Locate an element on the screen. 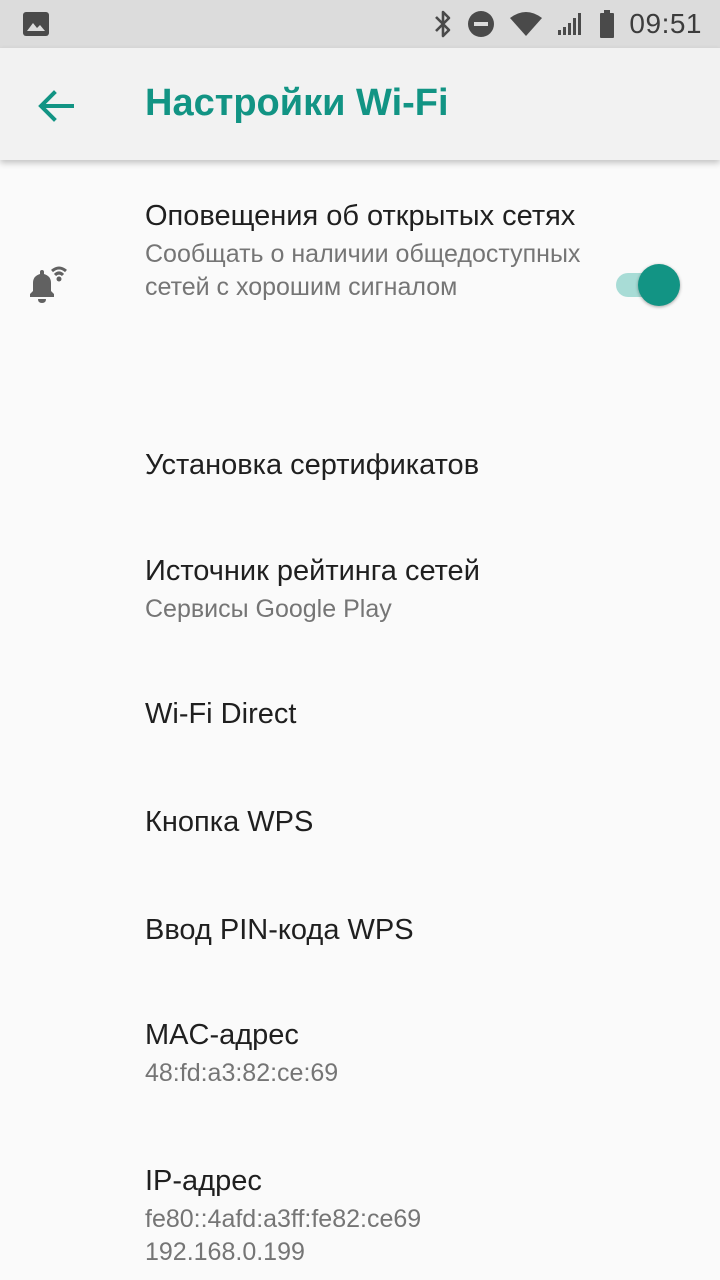 The height and width of the screenshot is (1280, 720). setting-wps-button: Кнопка WPS is located at coordinates (360, 822).